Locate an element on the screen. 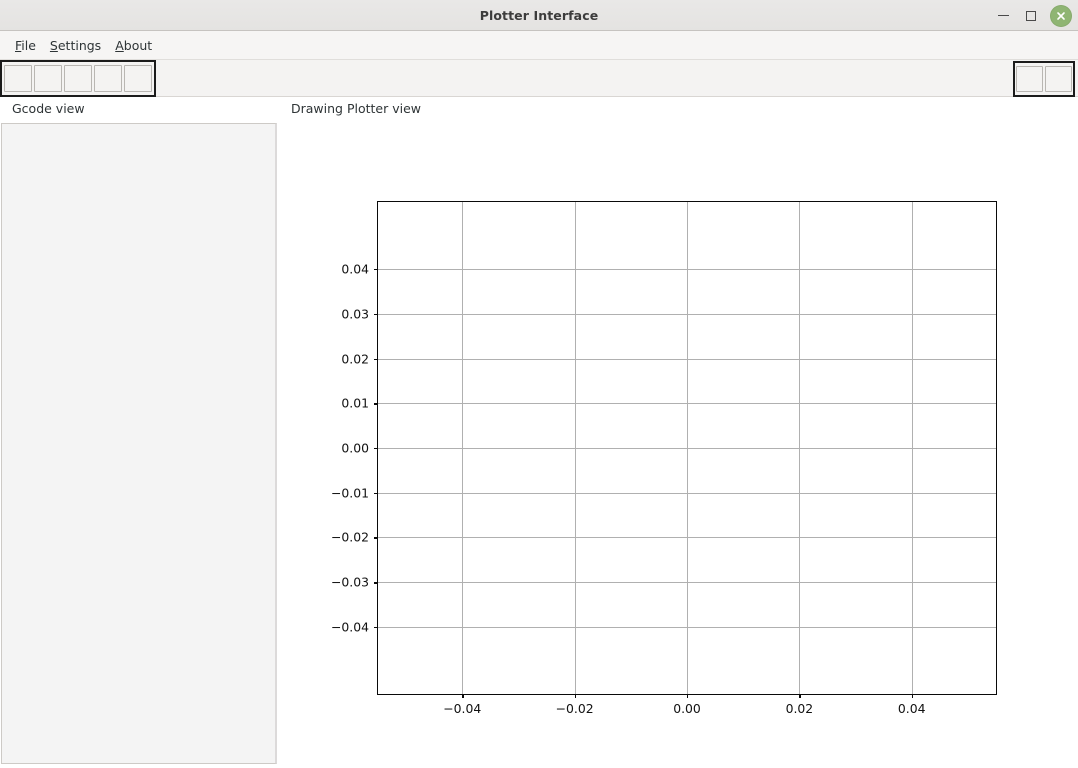  menu-item-about: About is located at coordinates (133, 45).